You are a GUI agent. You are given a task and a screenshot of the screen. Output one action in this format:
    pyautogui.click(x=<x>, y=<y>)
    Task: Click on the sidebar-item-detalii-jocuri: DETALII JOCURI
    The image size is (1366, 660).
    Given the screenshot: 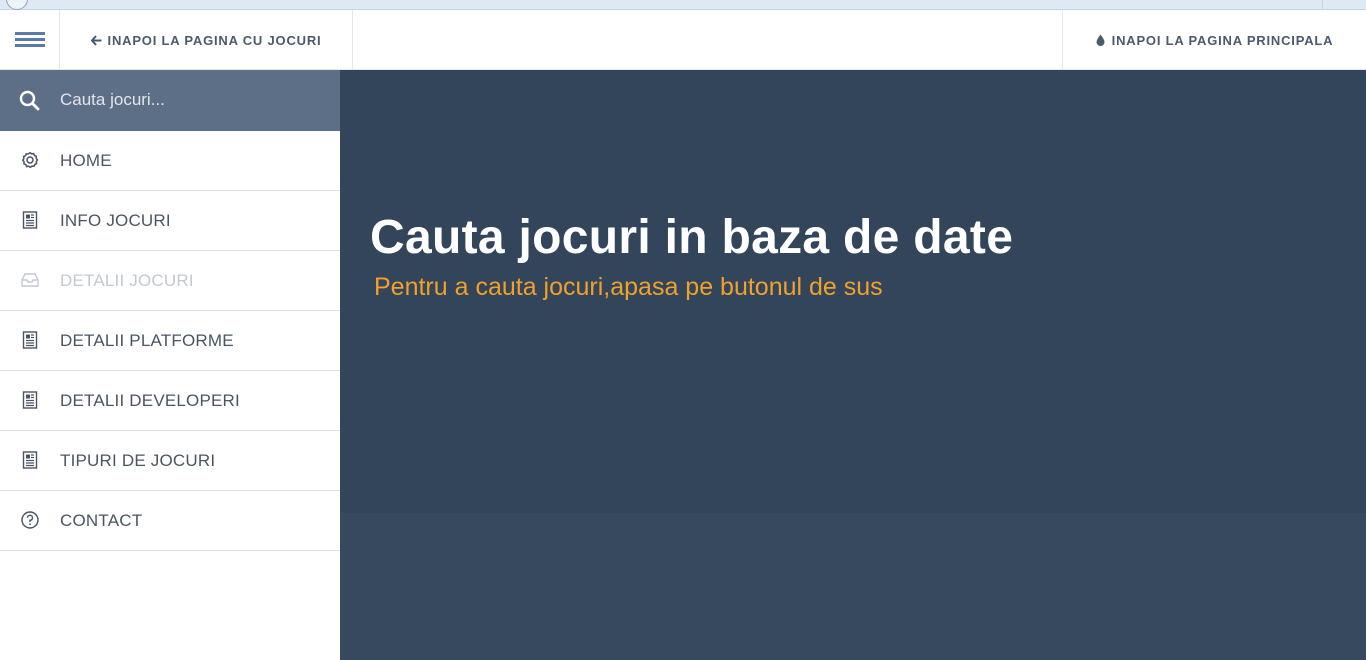 What is the action you would take?
    pyautogui.click(x=170, y=281)
    